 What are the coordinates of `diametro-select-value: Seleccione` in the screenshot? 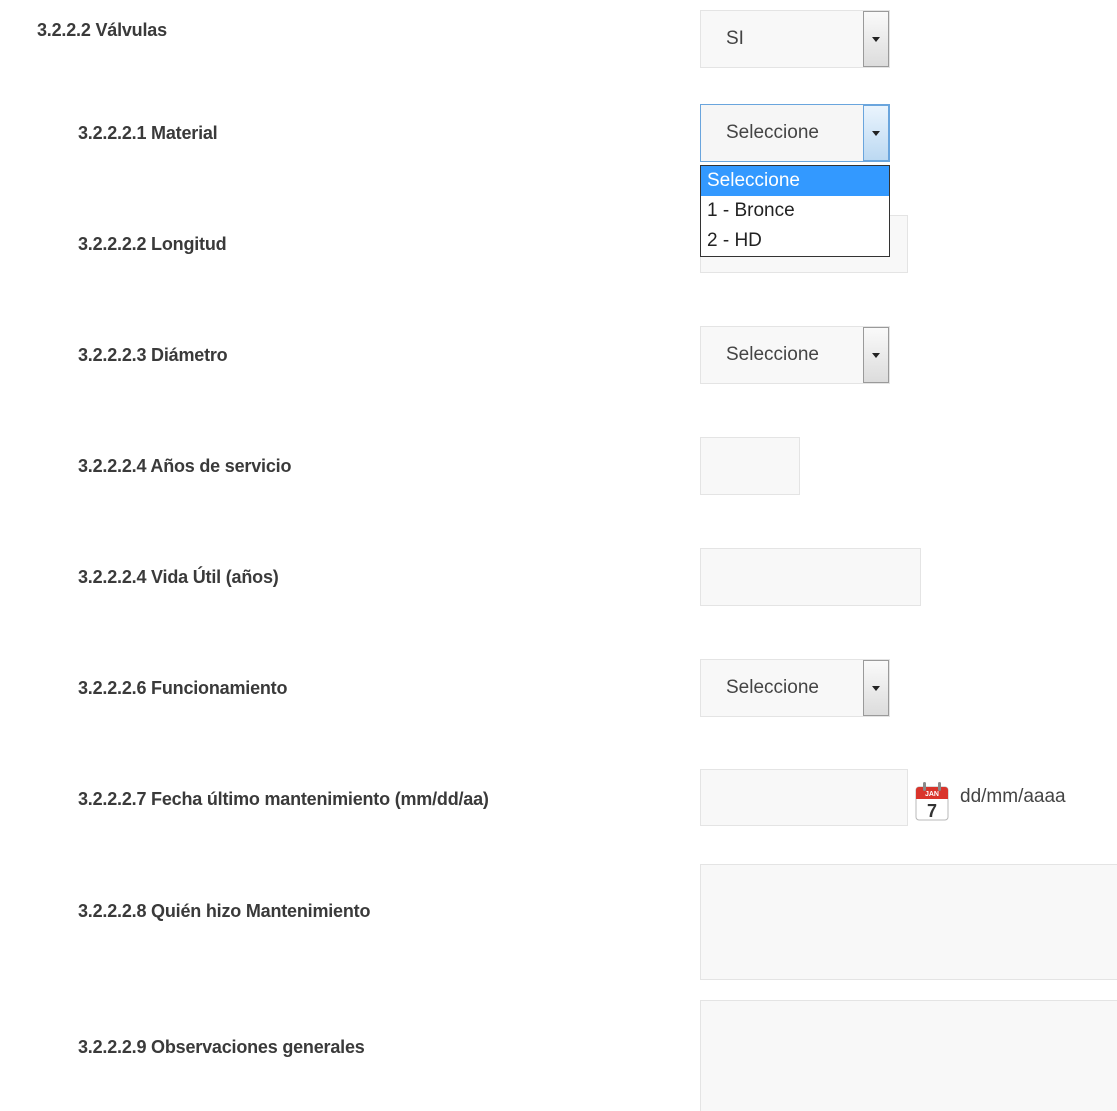 It's located at (772, 354).